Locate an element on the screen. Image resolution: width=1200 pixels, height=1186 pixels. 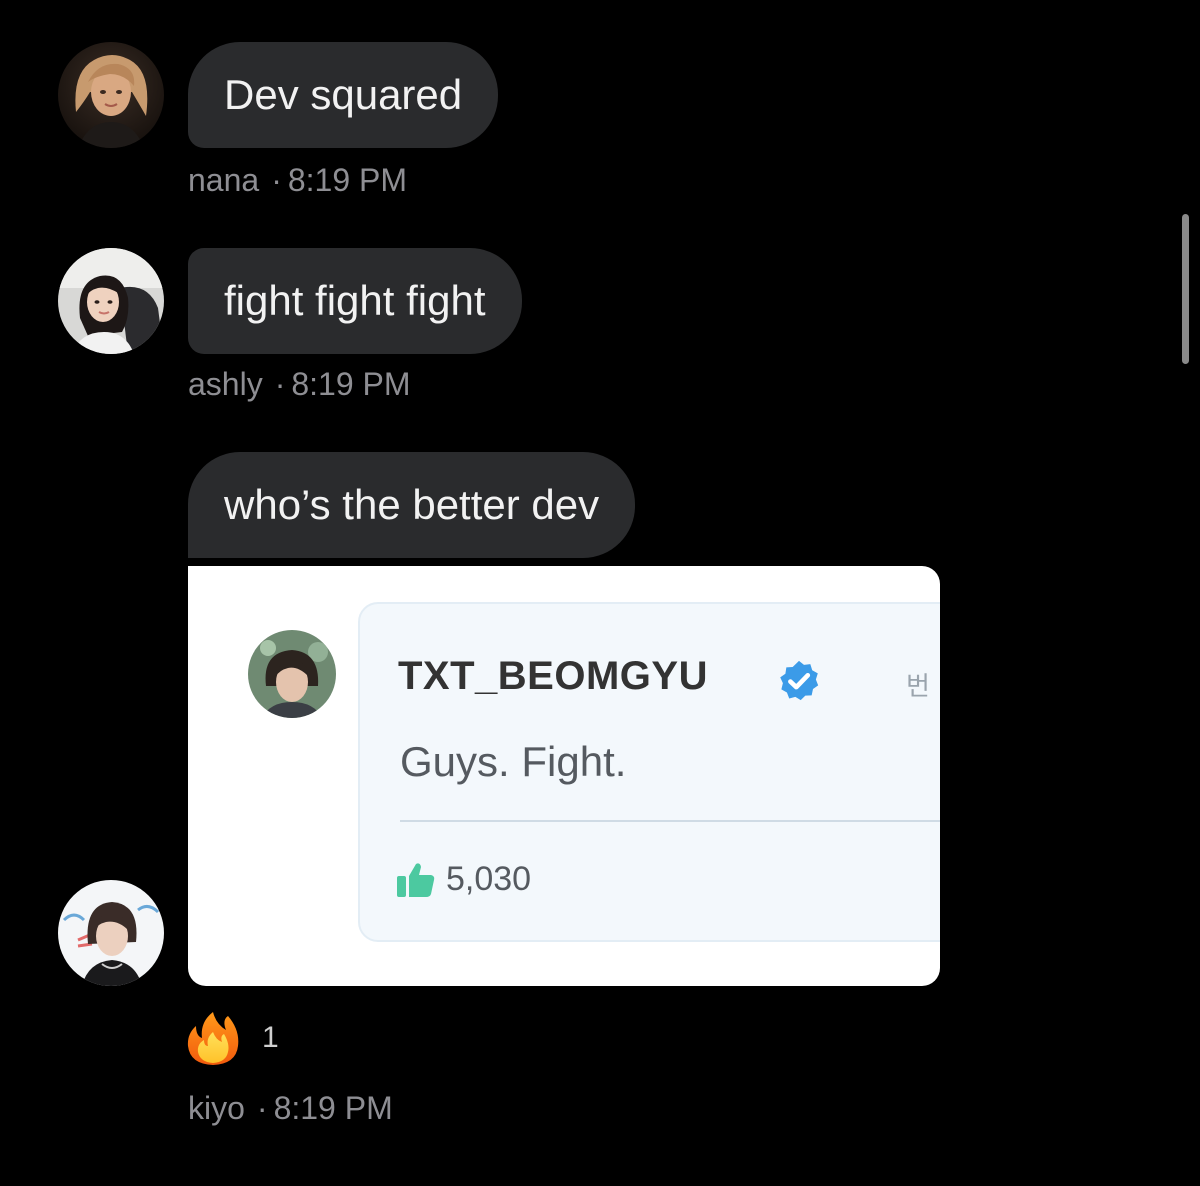
sender-name: ashly is located at coordinates (225, 384).